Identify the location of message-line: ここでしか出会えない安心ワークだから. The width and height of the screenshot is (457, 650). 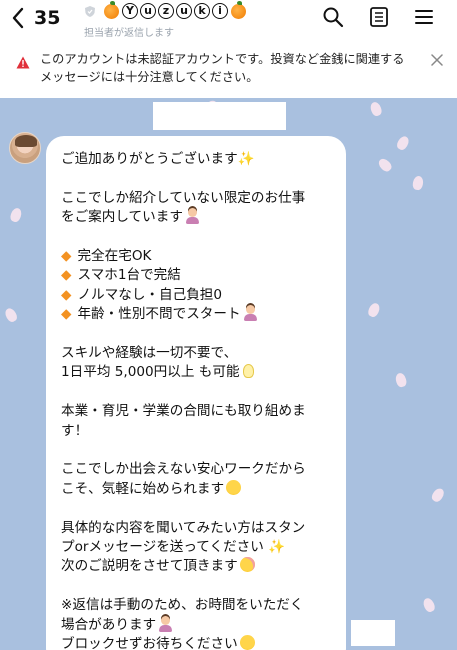
(183, 469).